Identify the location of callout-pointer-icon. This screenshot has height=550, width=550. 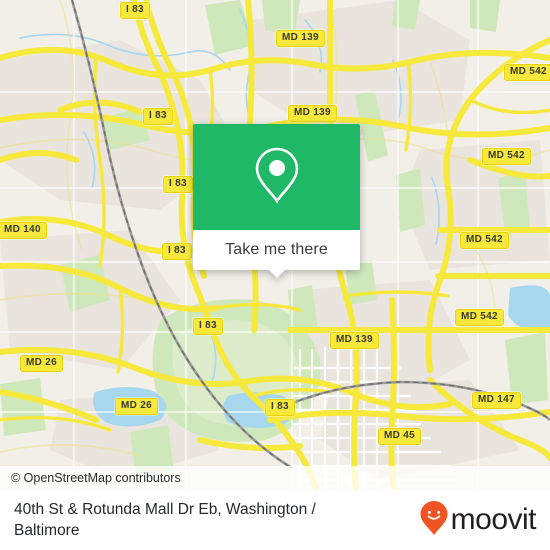
(276, 273).